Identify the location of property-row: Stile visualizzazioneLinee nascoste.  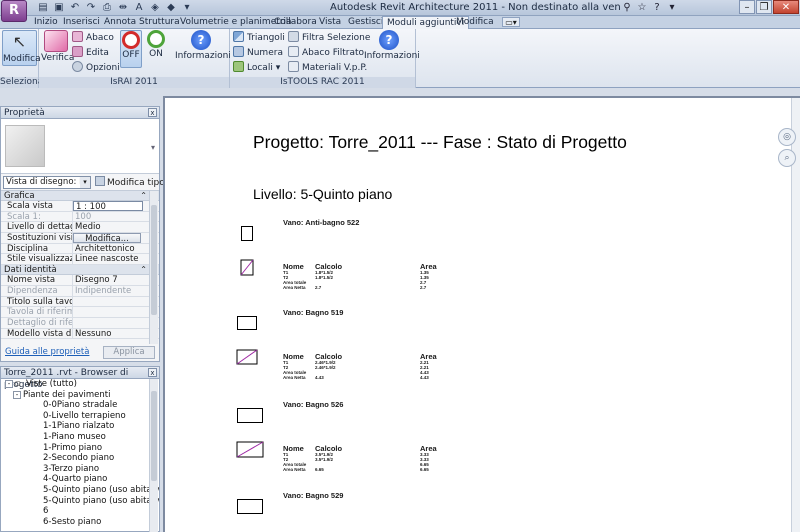
(80, 260).